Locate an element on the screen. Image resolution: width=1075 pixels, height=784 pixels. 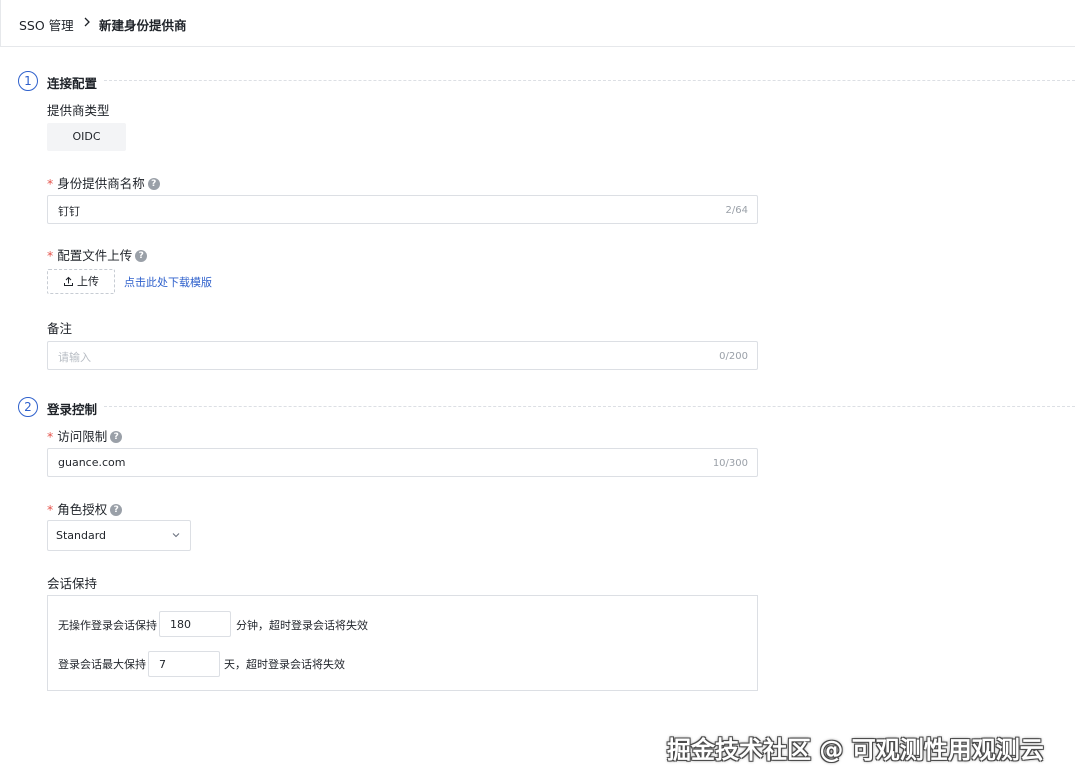
access-limit-label: * 访问限制? is located at coordinates (85, 435).